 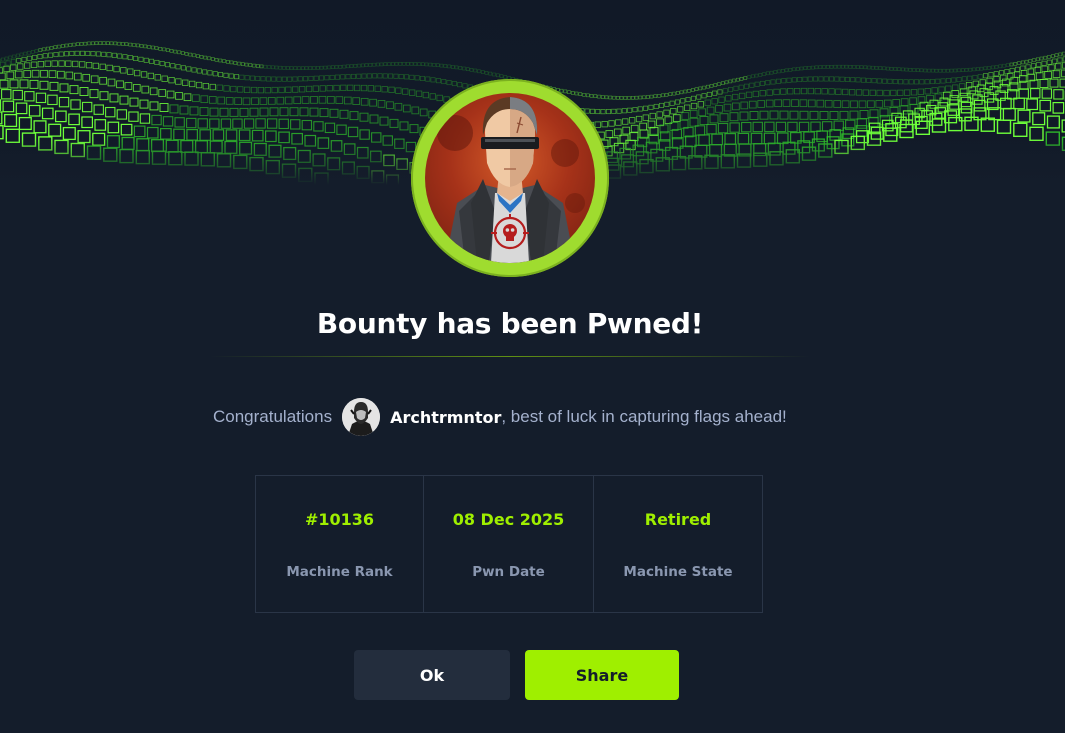 I want to click on user-avatar, so click(x=361, y=417).